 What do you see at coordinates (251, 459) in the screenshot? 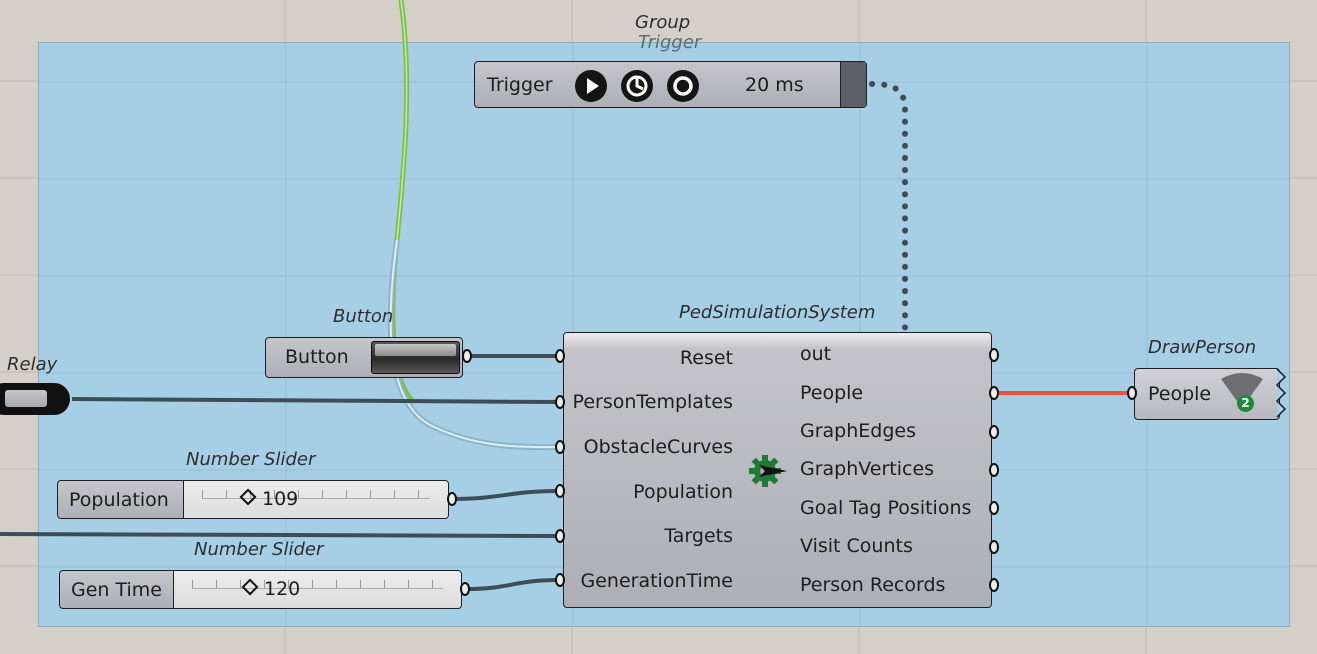
I see `population-slider-caption: Number Slider` at bounding box center [251, 459].